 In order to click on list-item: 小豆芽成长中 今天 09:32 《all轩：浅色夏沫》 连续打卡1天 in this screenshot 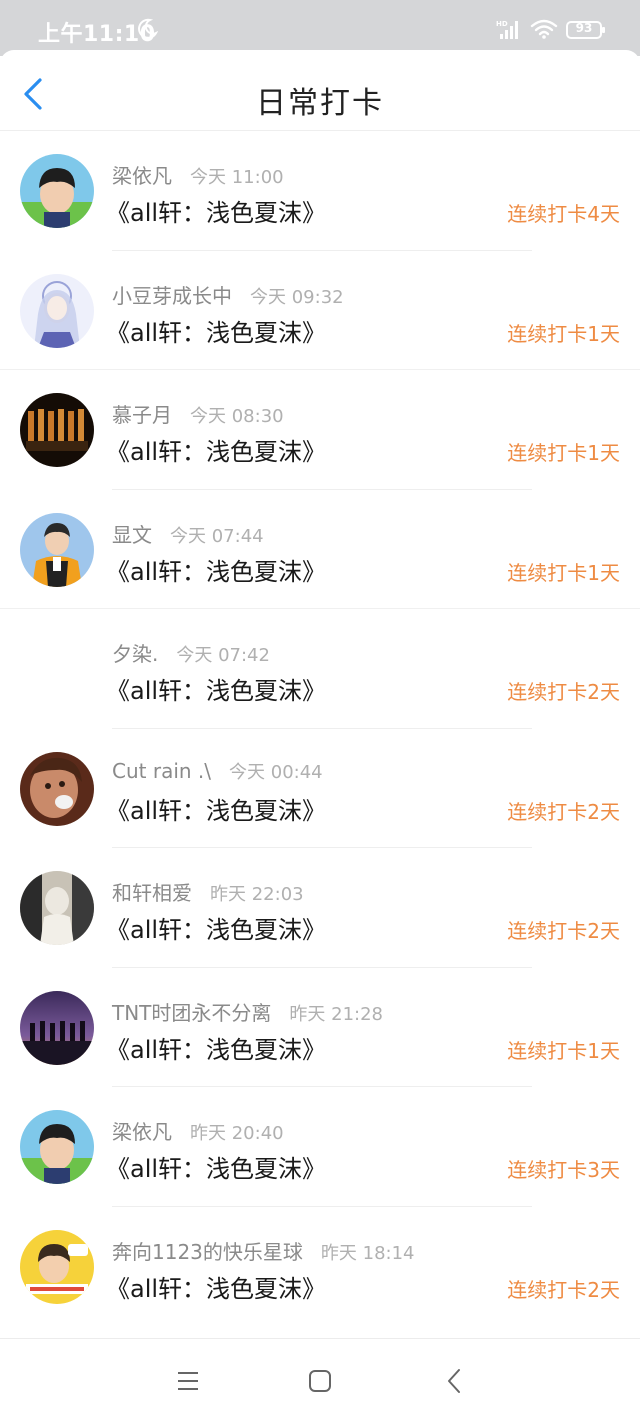, I will do `click(320, 310)`.